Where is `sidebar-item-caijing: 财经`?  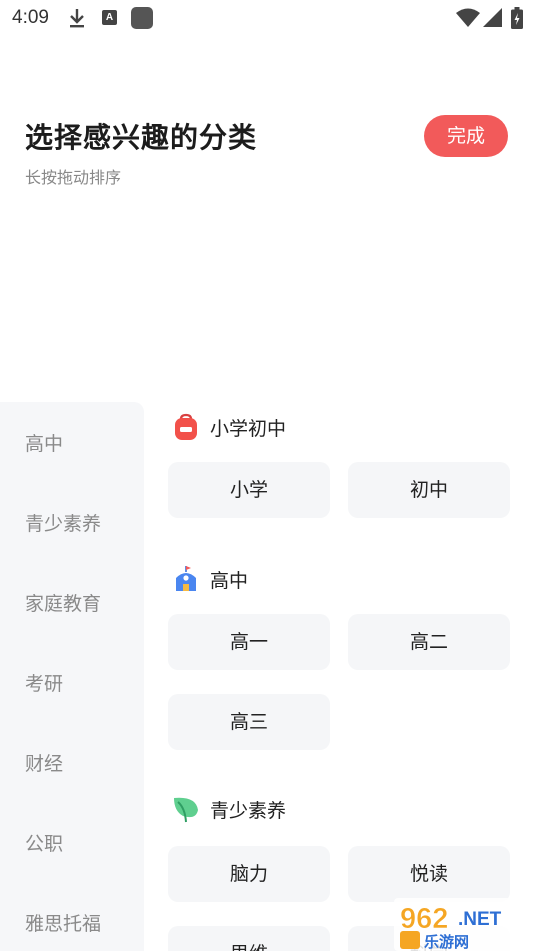
sidebar-item-caijing: 财经 is located at coordinates (44, 762).